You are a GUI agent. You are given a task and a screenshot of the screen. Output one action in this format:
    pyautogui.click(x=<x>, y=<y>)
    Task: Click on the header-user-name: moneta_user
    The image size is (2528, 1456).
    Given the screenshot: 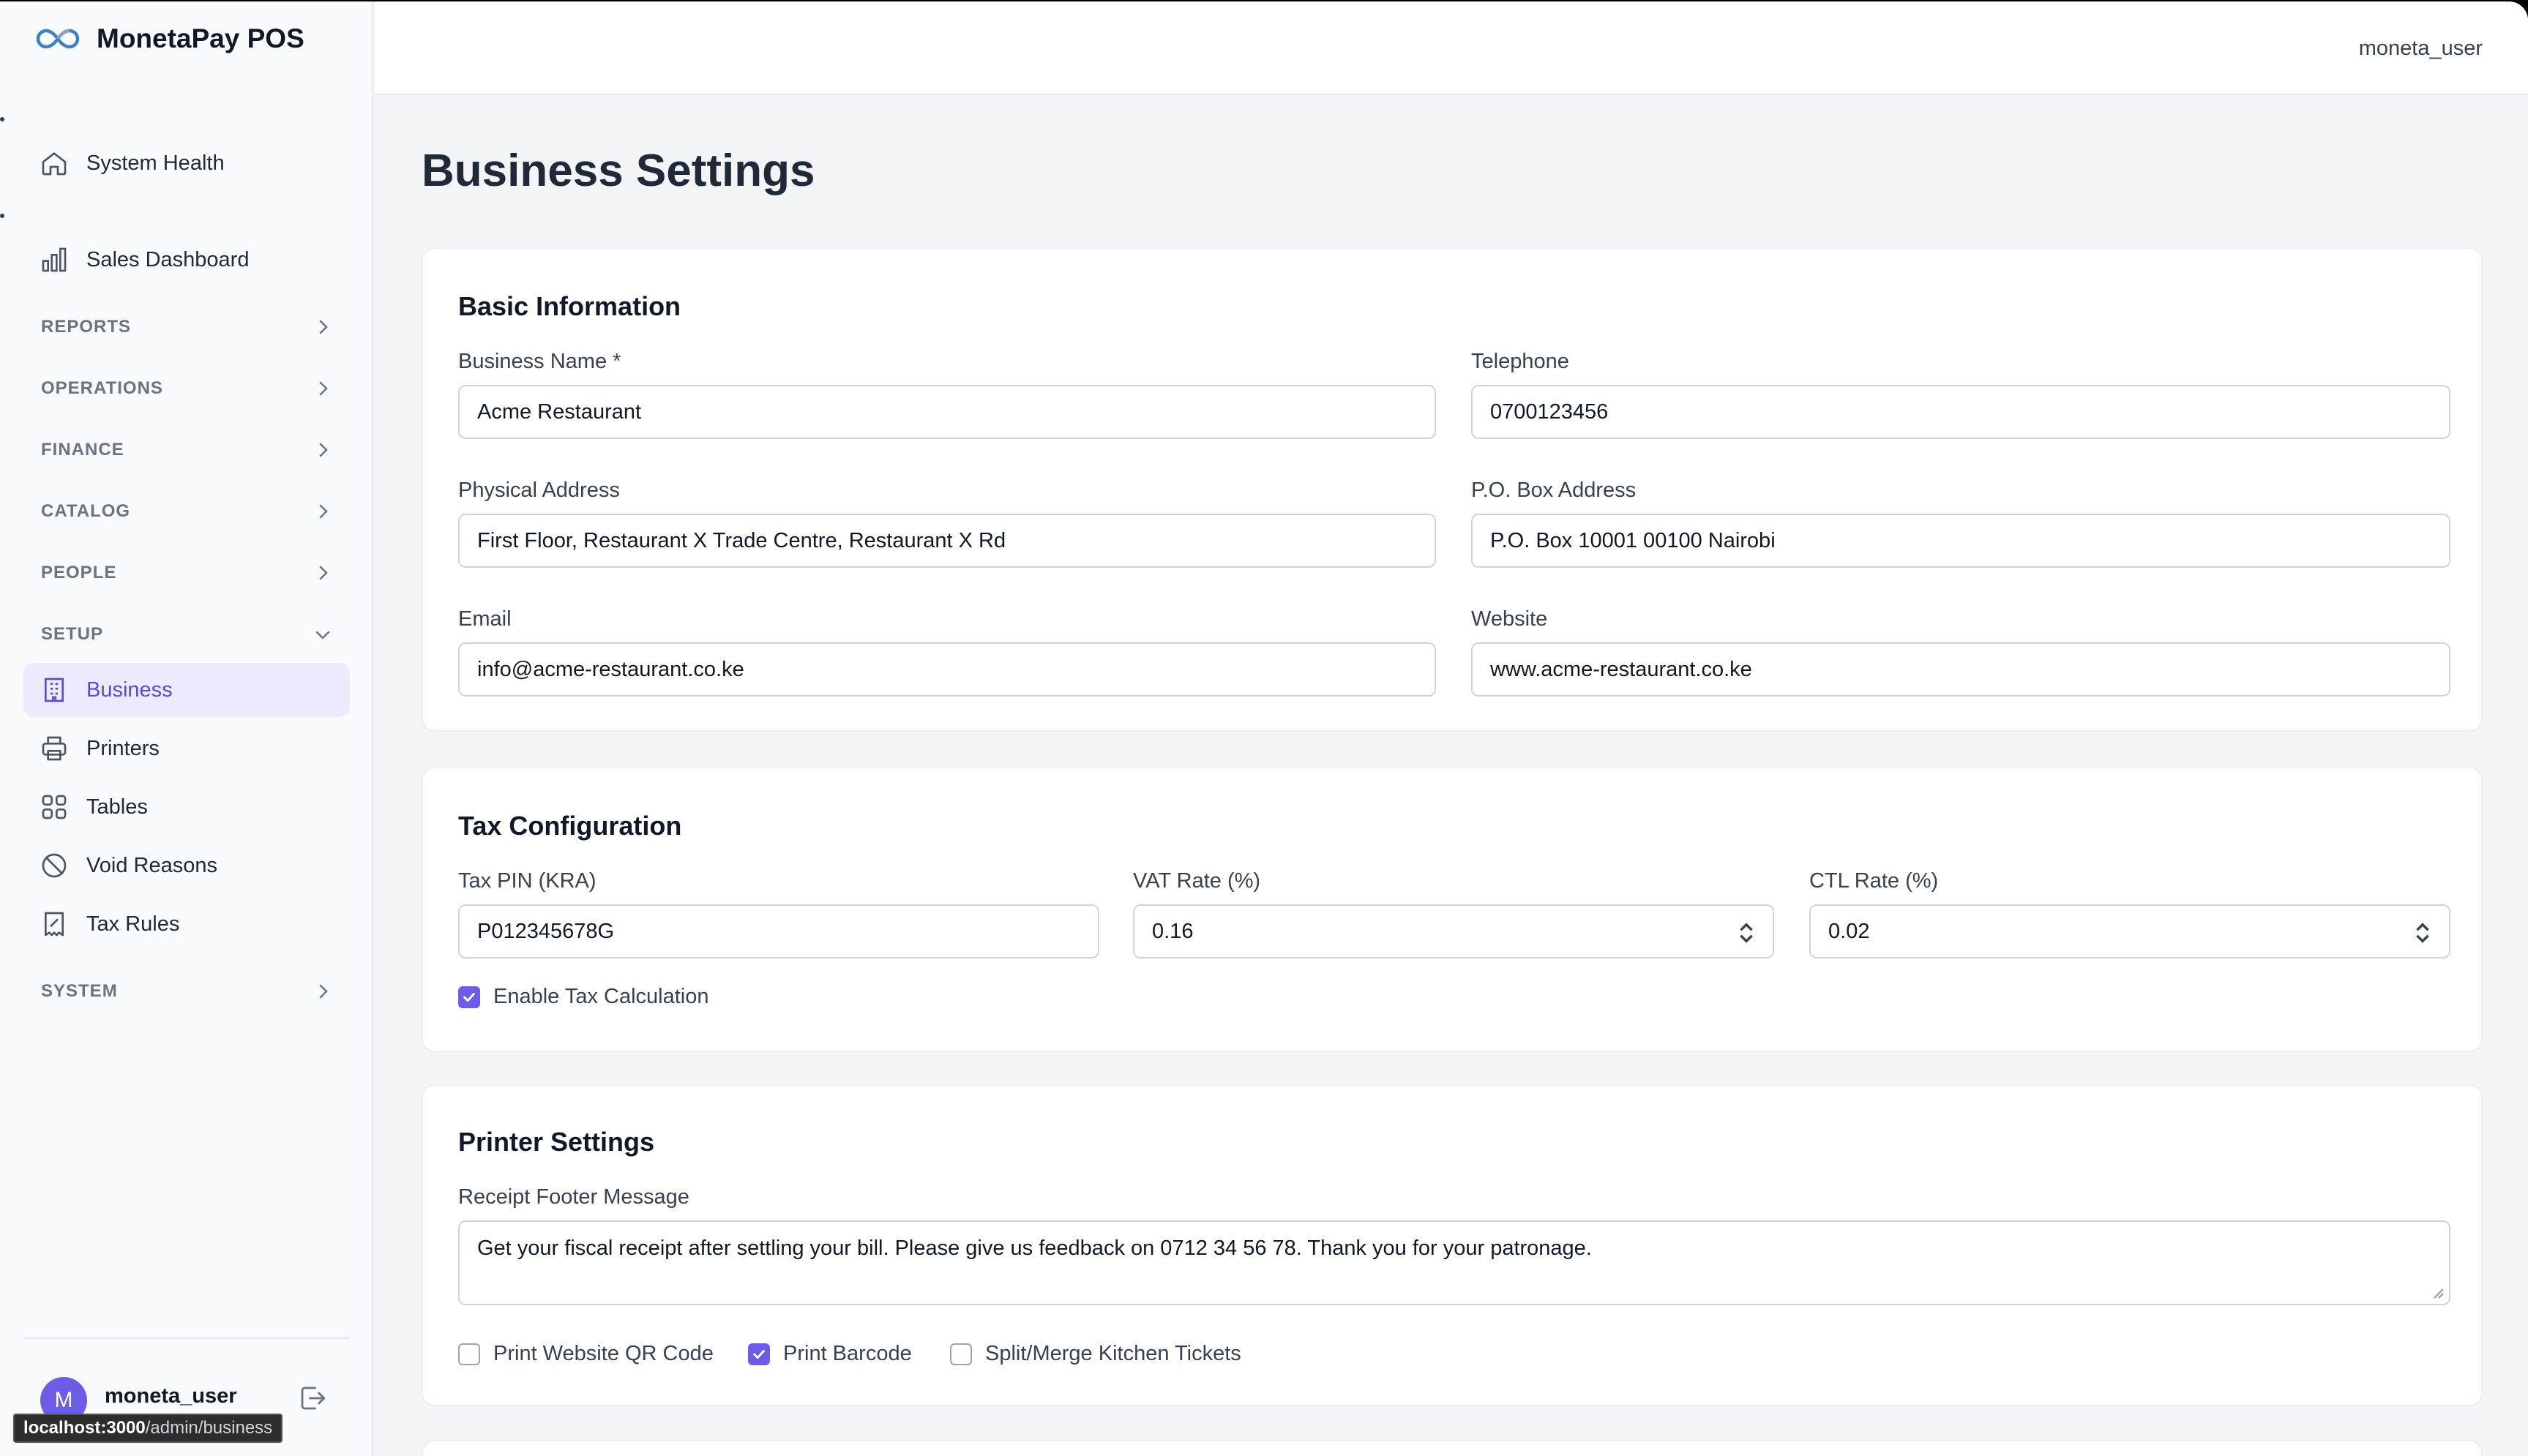 What is the action you would take?
    pyautogui.click(x=2421, y=49)
    